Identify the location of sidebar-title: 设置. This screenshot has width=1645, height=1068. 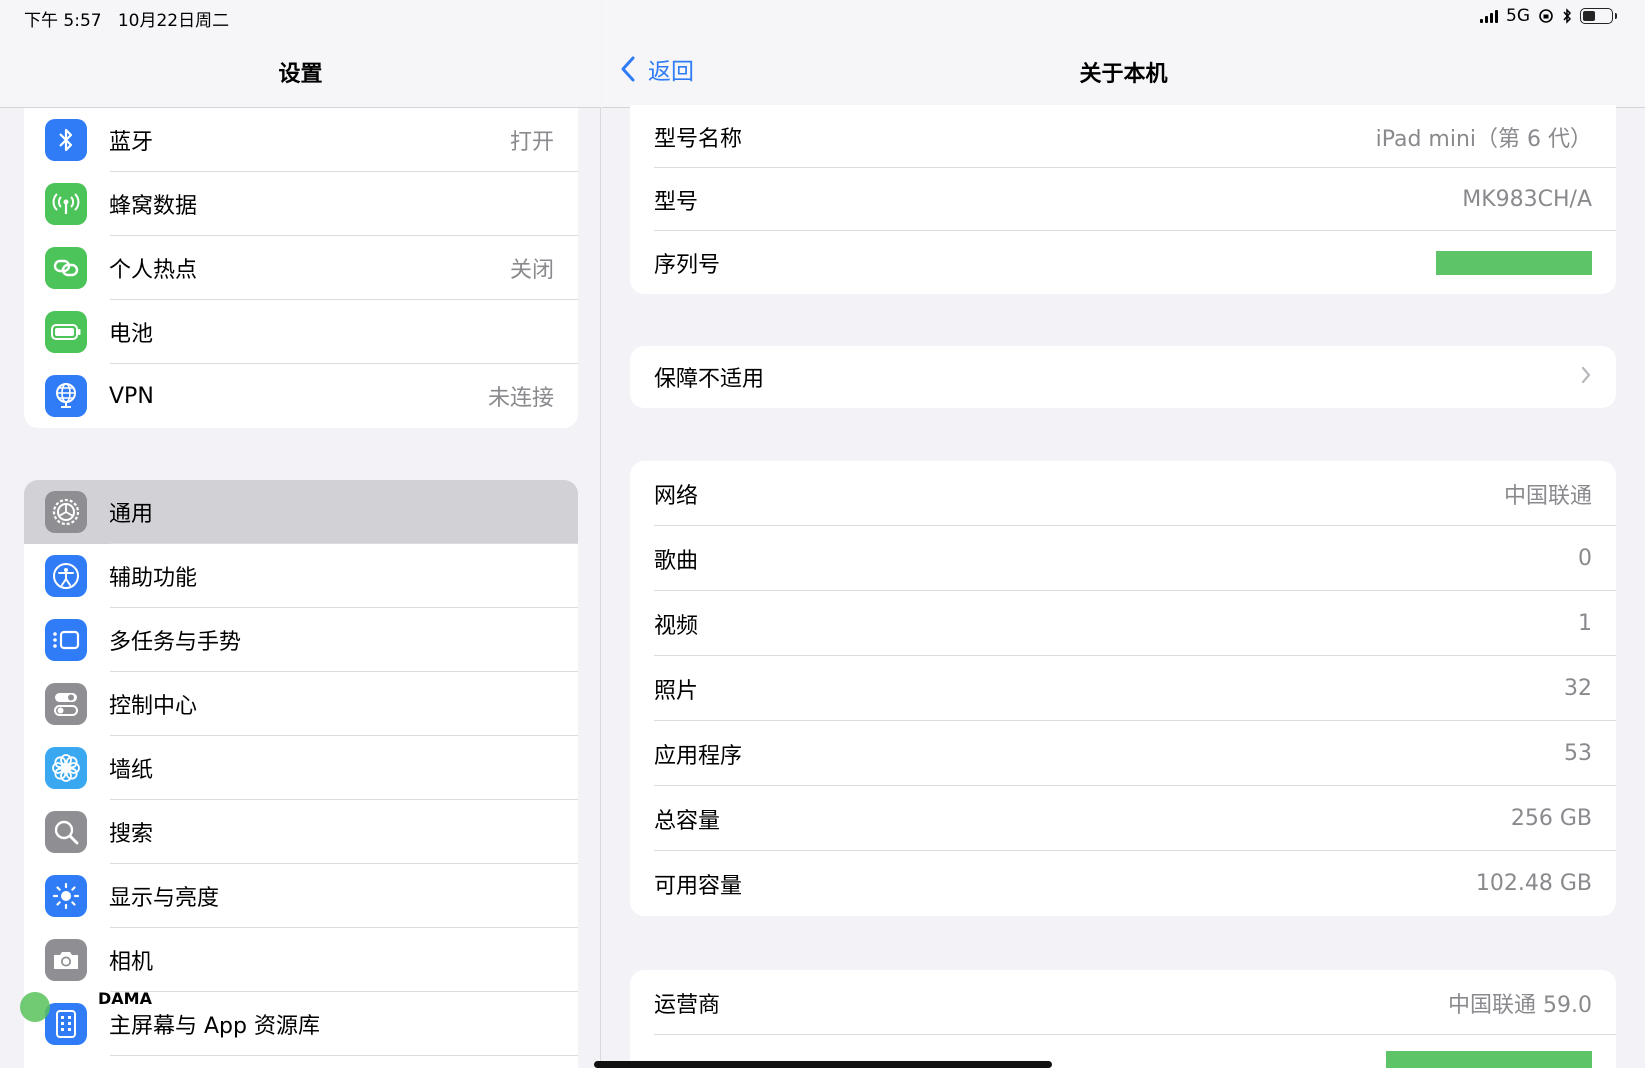
(300, 74).